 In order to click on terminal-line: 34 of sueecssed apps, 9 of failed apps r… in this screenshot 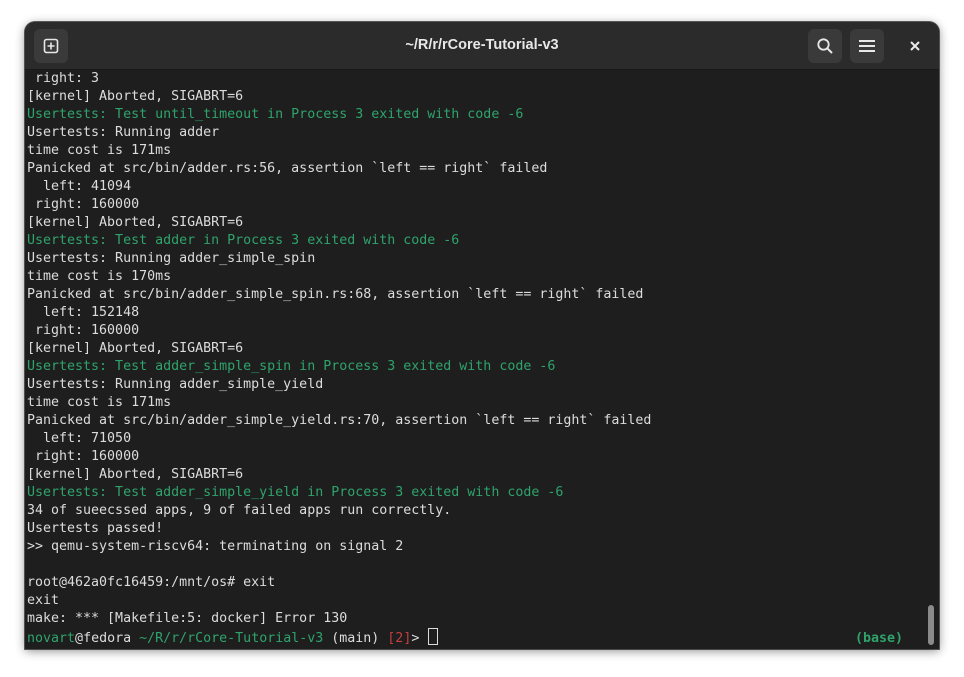, I will do `click(239, 510)`.